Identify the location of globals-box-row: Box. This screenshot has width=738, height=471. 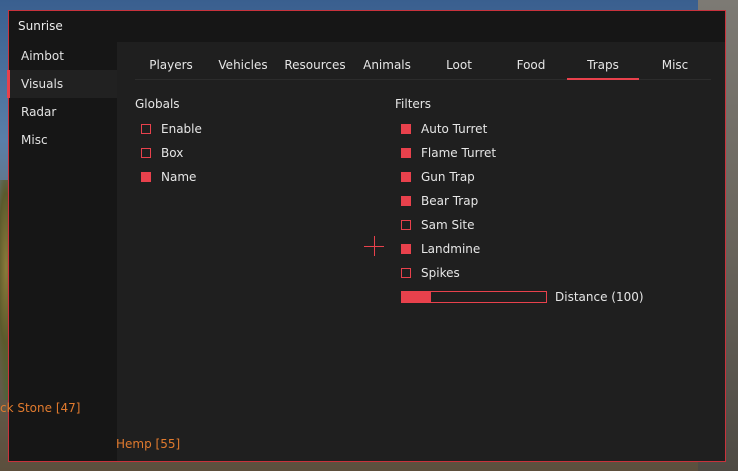
(162, 153).